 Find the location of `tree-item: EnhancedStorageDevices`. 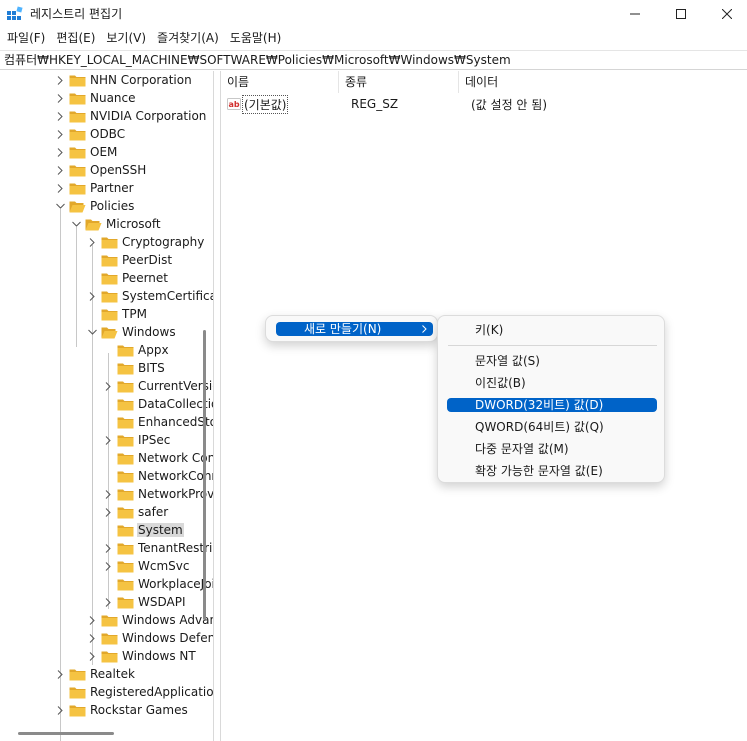

tree-item: EnhancedStorageDevices is located at coordinates (158, 422).